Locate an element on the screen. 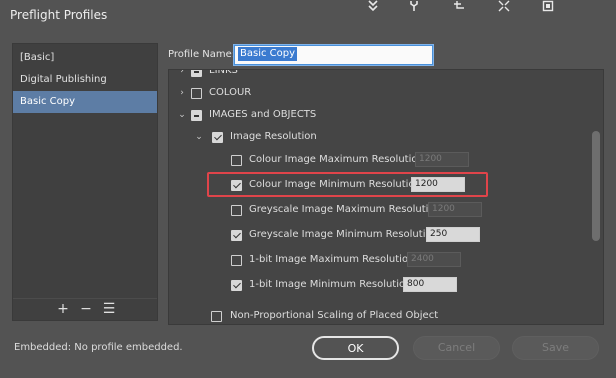 This screenshot has width=616, height=378. tree-row-greyscale-image-max-resolution: Greyscale Image Maximum Resolution: 1200 is located at coordinates (379, 210).